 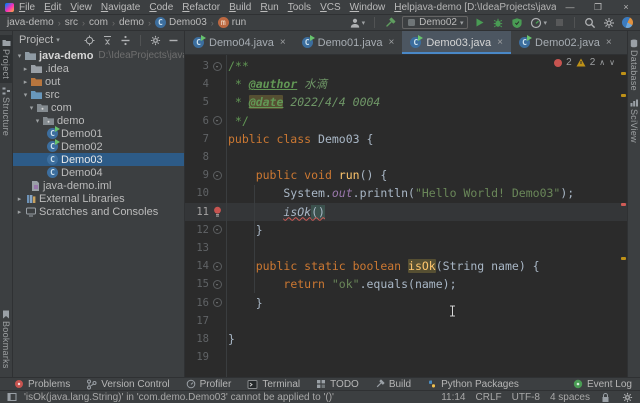 I want to click on project-view-title: Project, so click(x=36, y=40).